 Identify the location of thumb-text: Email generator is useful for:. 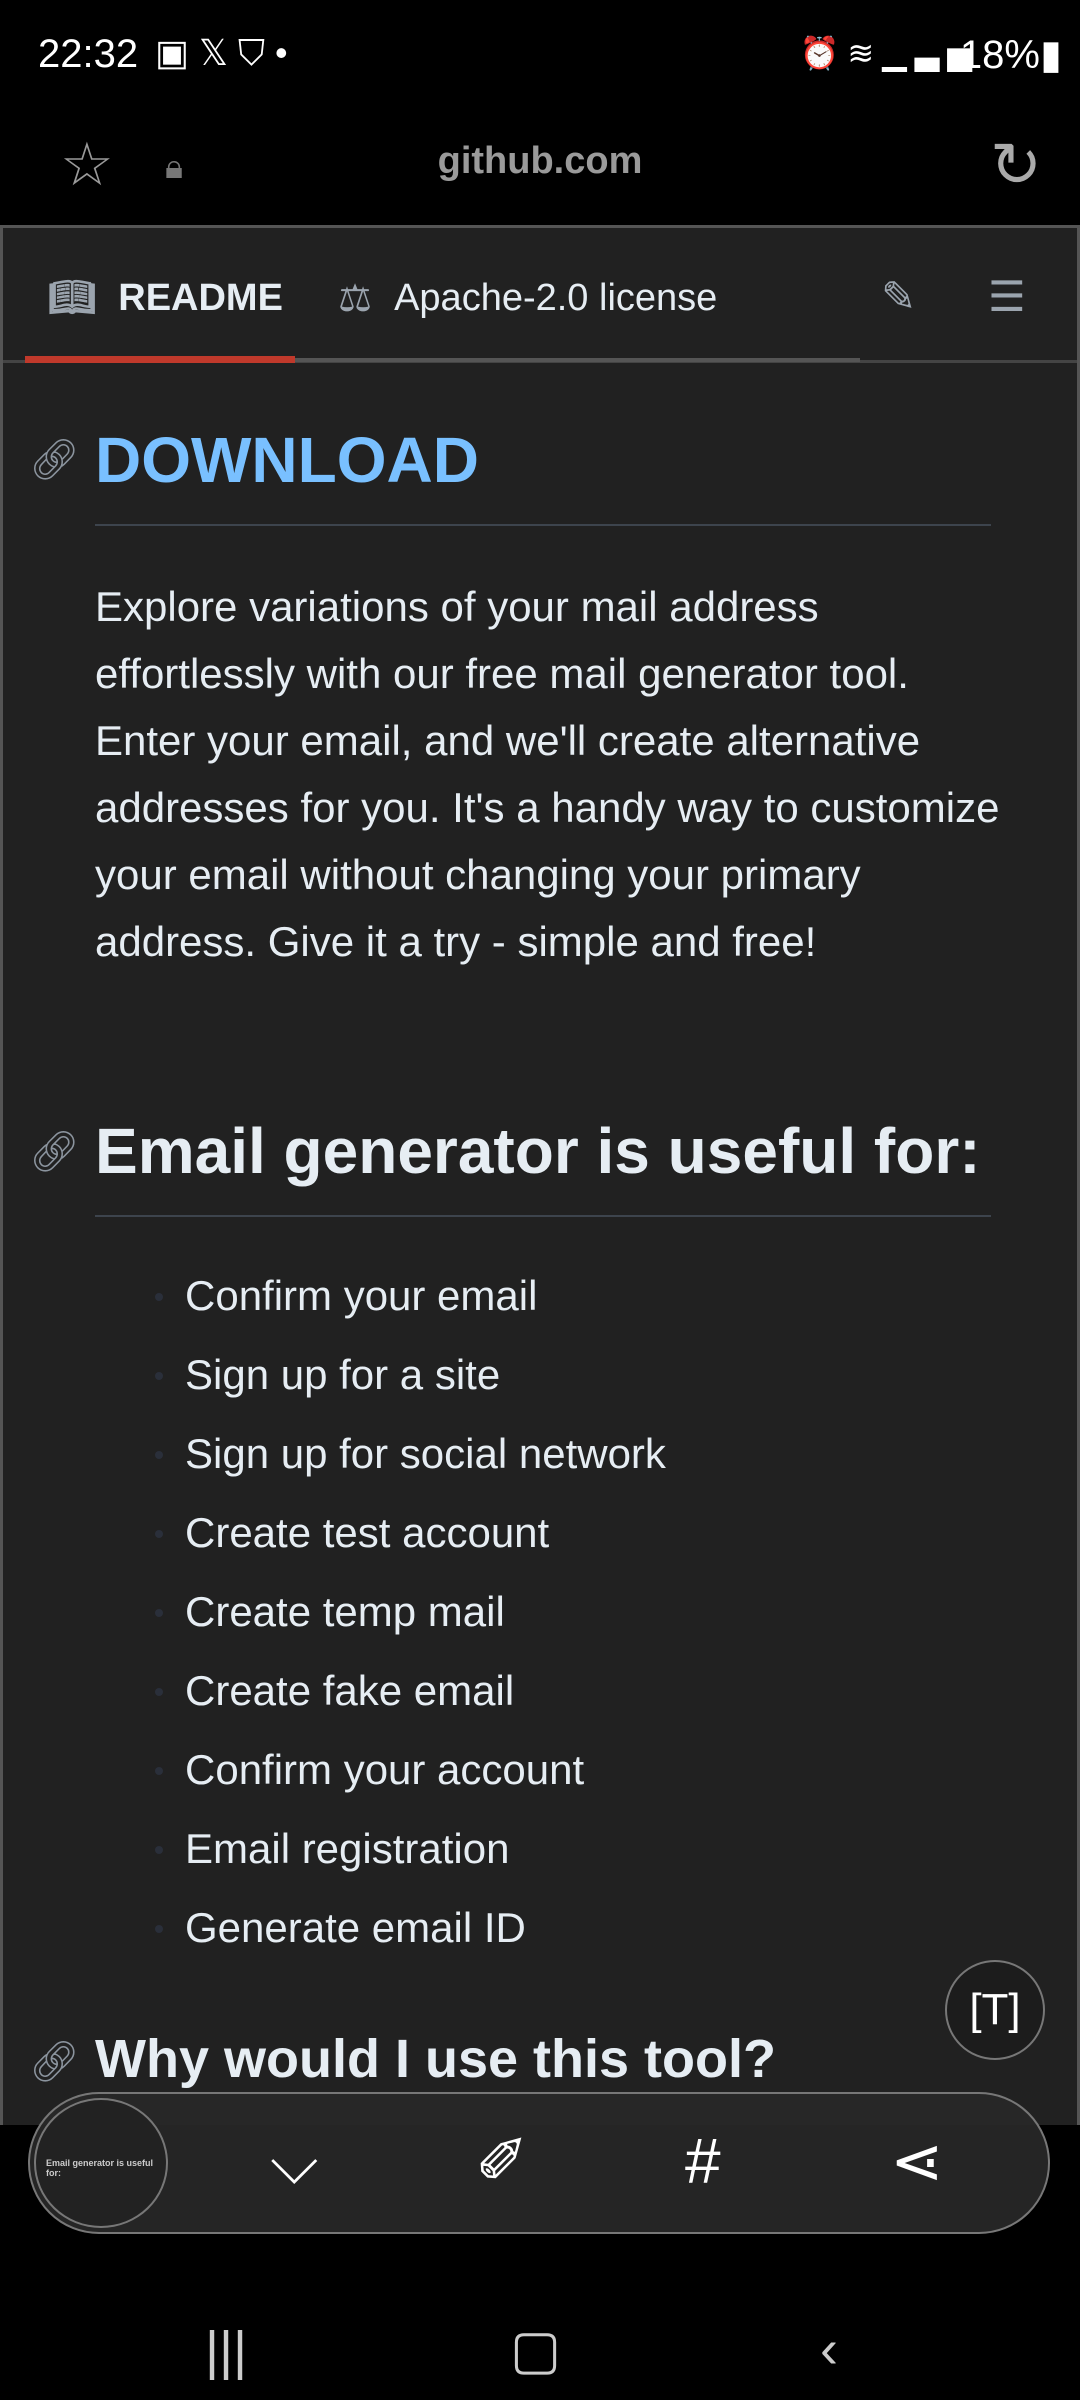
(100, 2168).